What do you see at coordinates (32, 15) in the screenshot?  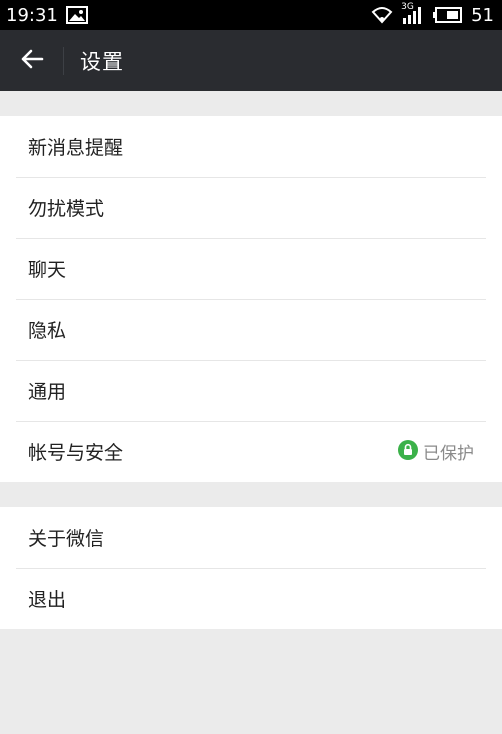 I see `status-time: 19:31` at bounding box center [32, 15].